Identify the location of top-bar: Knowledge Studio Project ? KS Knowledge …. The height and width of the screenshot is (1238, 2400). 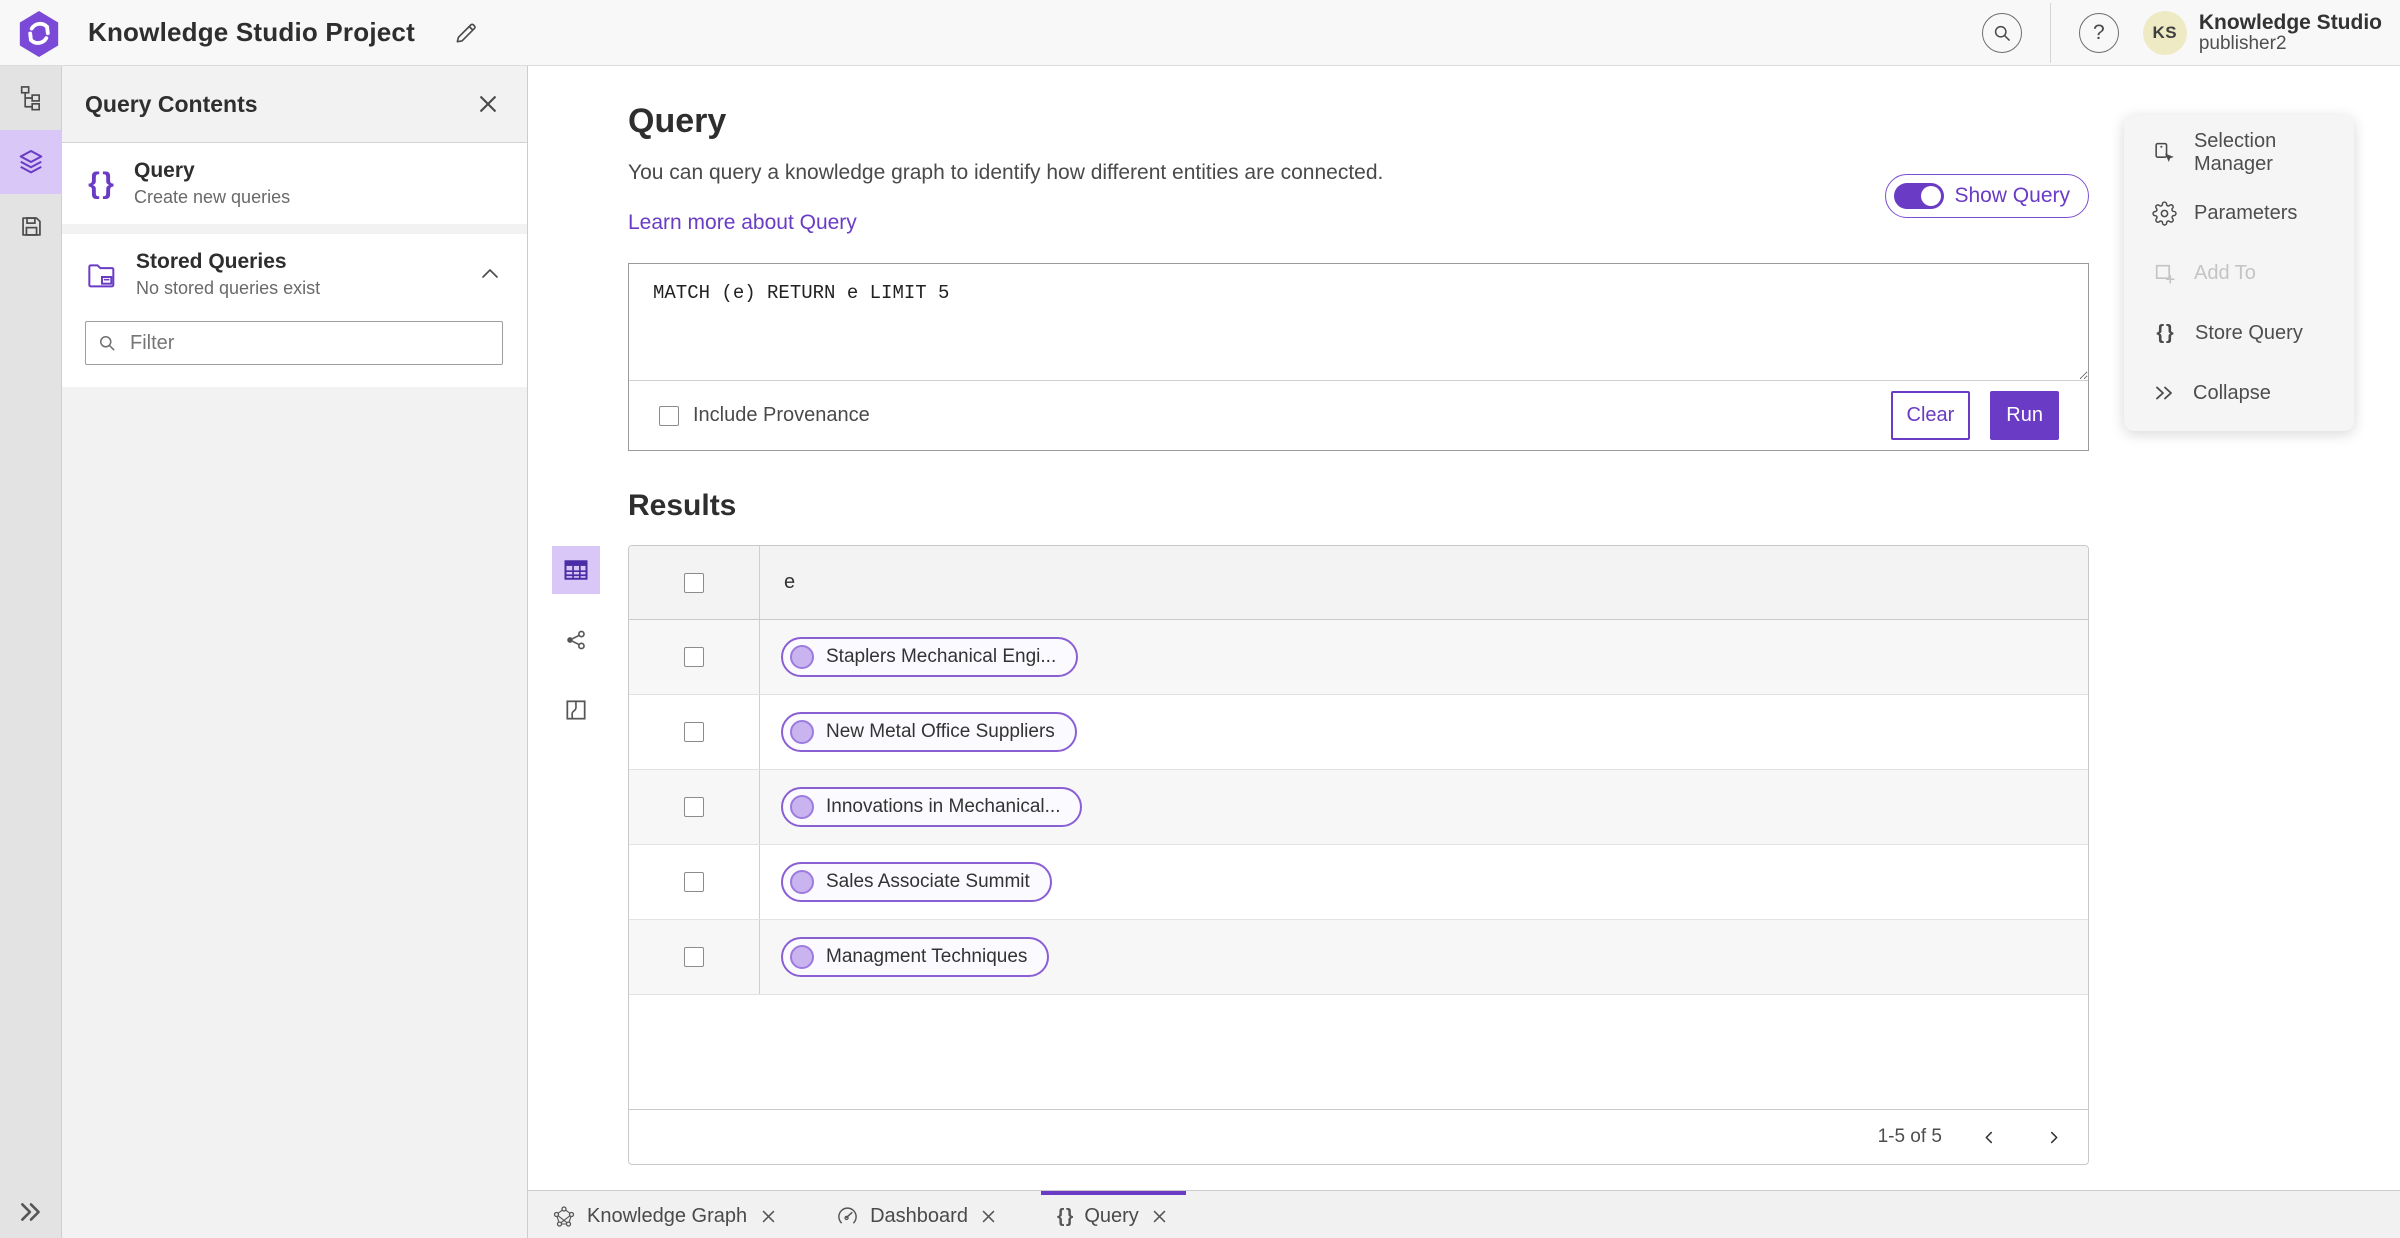
(1200, 33).